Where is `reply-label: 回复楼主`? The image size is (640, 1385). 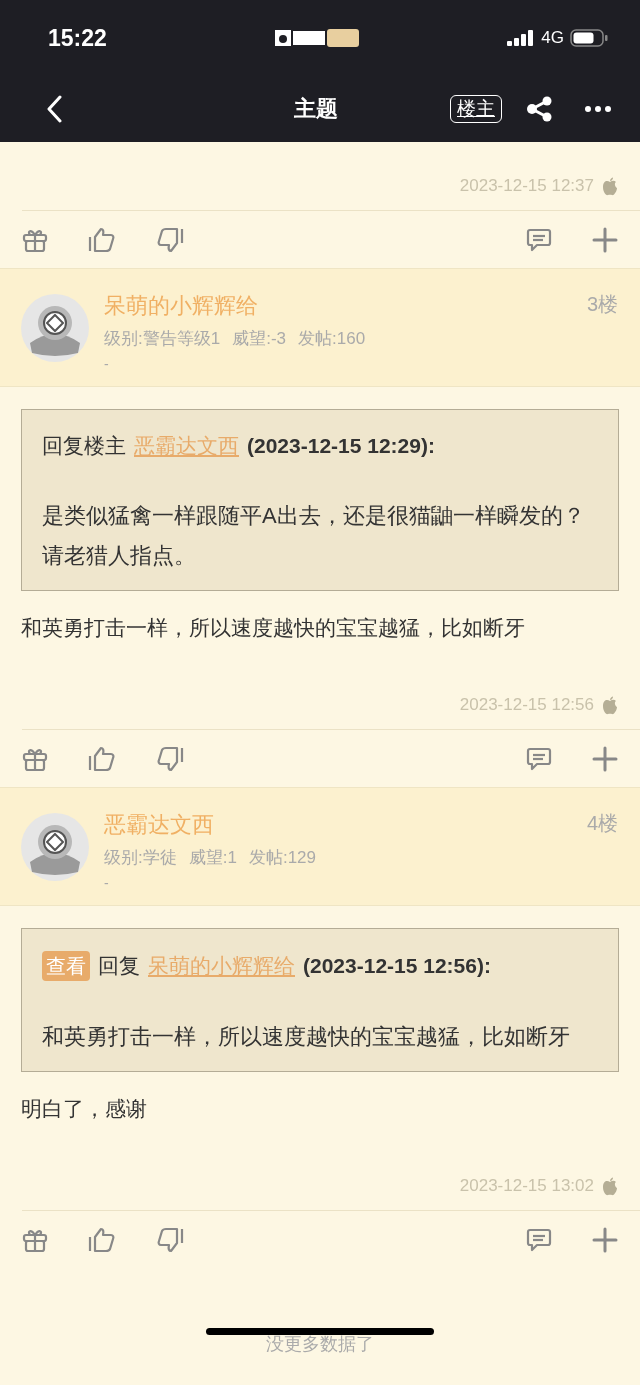 reply-label: 回复楼主 is located at coordinates (84, 446).